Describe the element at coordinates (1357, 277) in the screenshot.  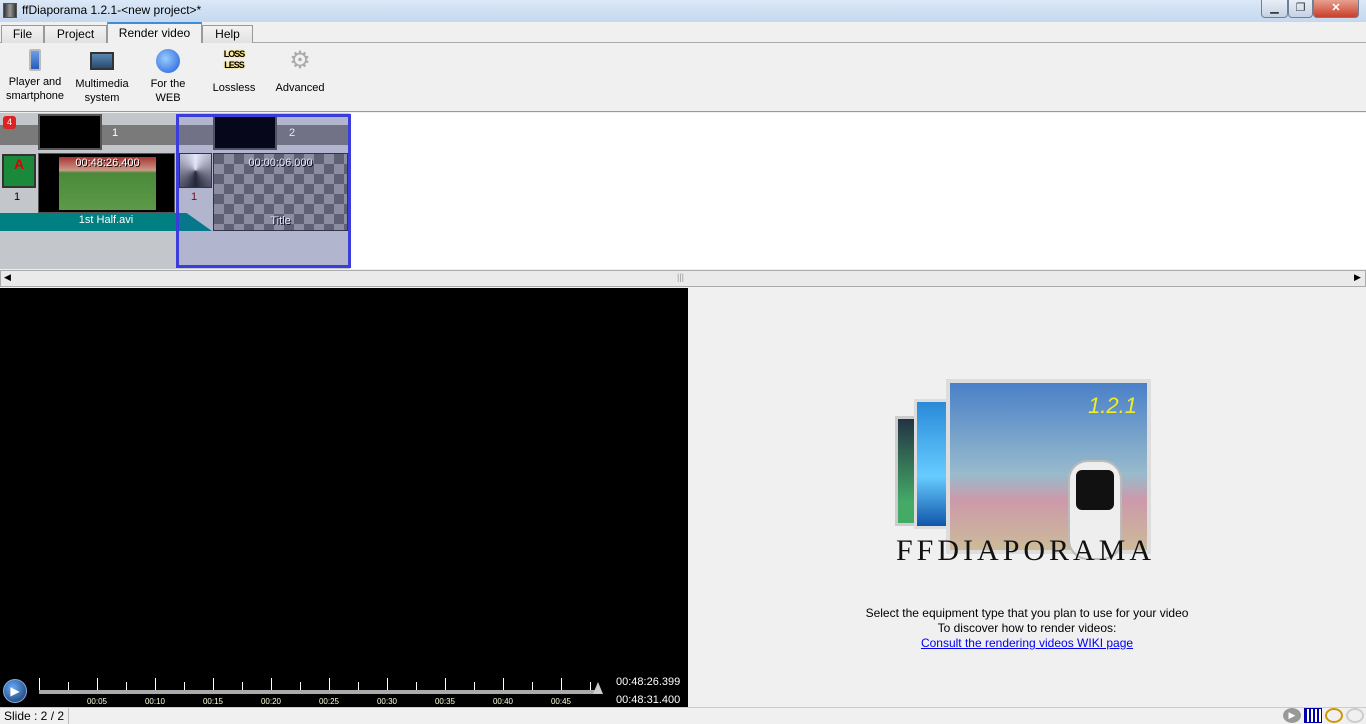
I see `scroll-right-icon: ▶` at that location.